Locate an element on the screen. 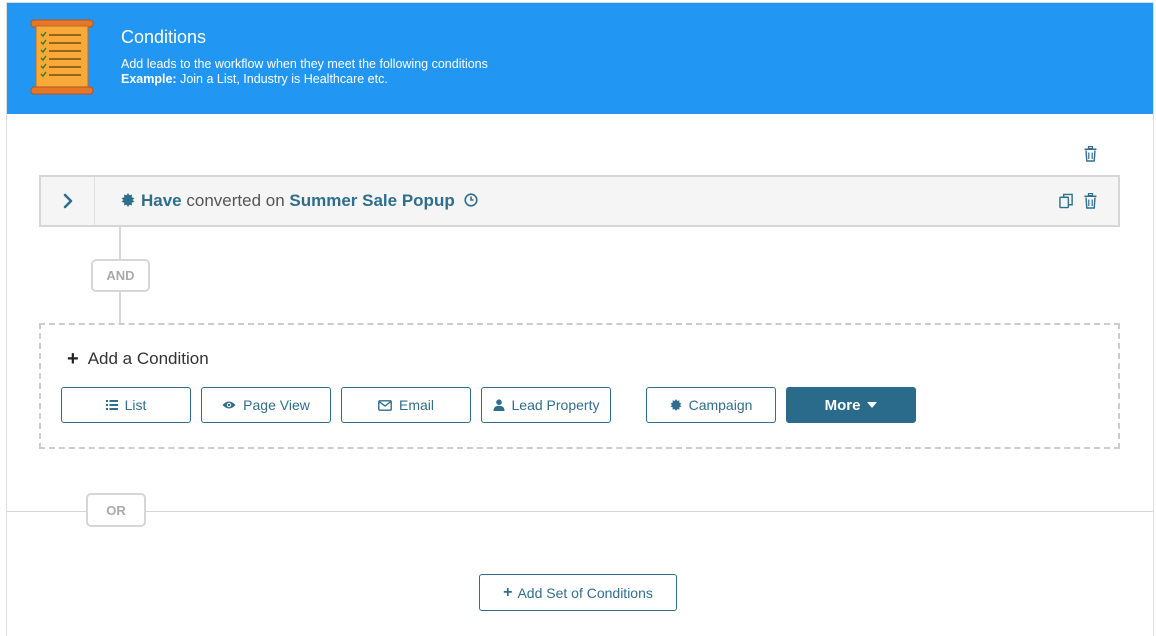 This screenshot has width=1156, height=636. caret-down-icon is located at coordinates (872, 405).